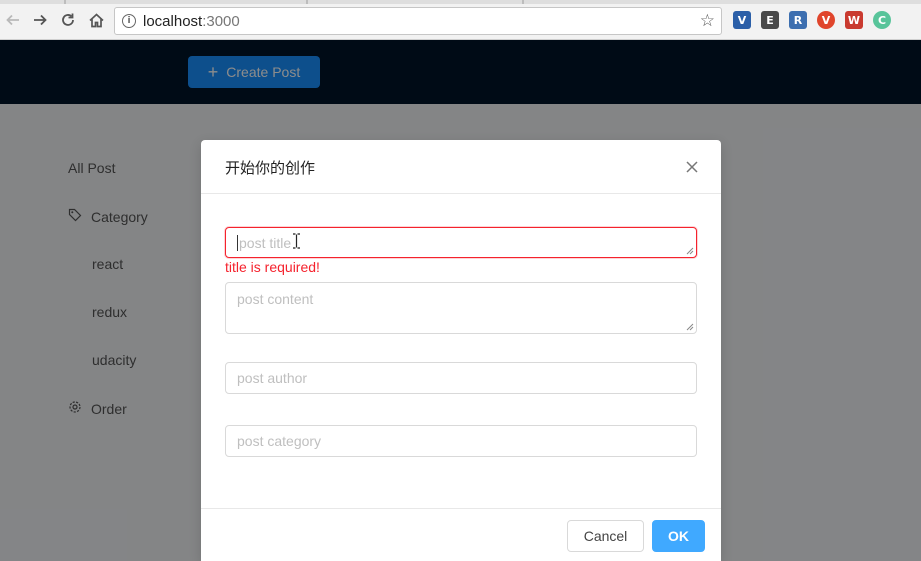 Image resolution: width=921 pixels, height=561 pixels. Describe the element at coordinates (270, 168) in the screenshot. I see `modal-title: 开始你的创作` at that location.